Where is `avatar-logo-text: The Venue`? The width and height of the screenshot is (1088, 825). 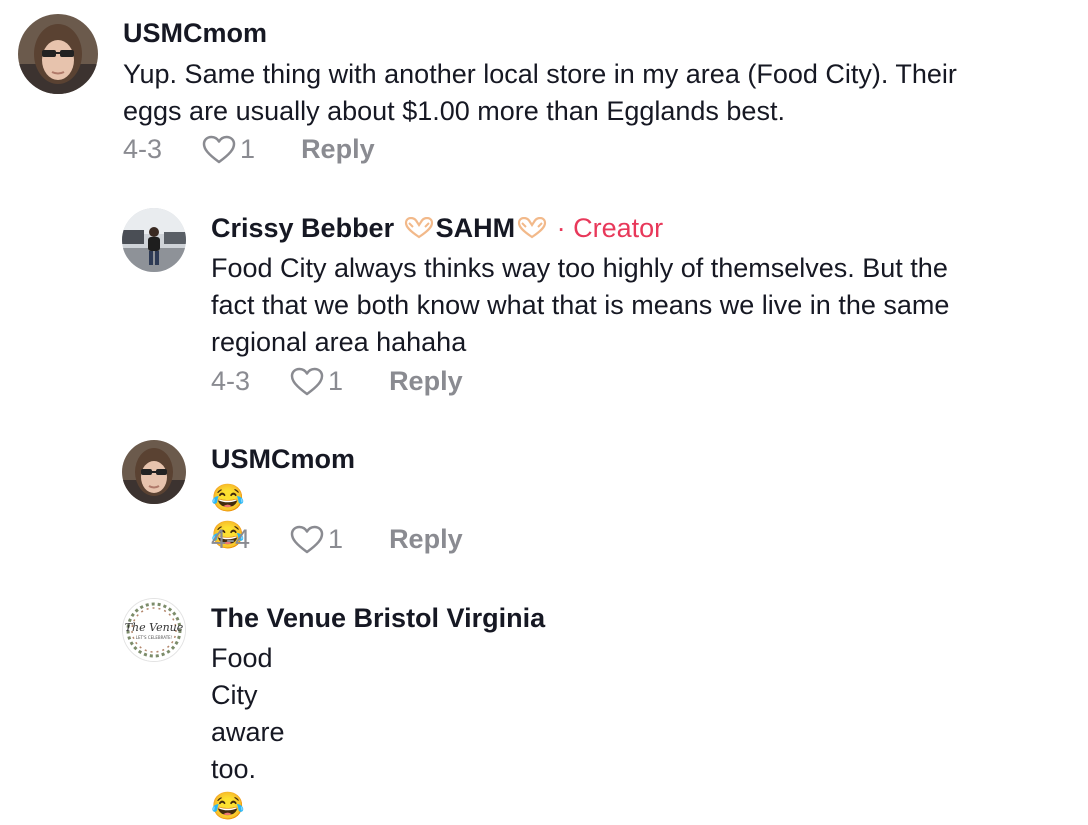 avatar-logo-text: The Venue is located at coordinates (154, 627).